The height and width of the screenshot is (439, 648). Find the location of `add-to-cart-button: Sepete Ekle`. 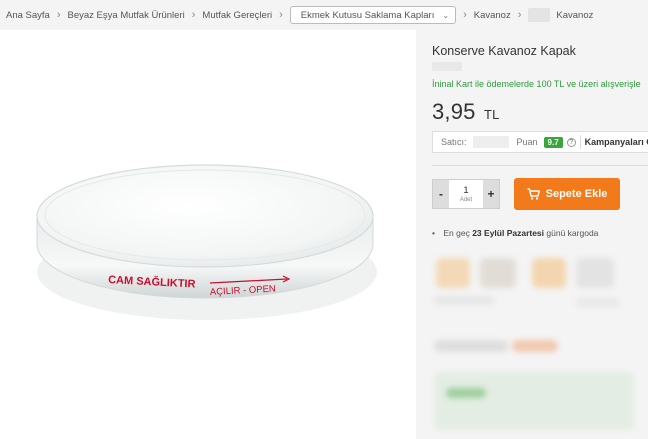

add-to-cart-button: Sepete Ekle is located at coordinates (567, 194).